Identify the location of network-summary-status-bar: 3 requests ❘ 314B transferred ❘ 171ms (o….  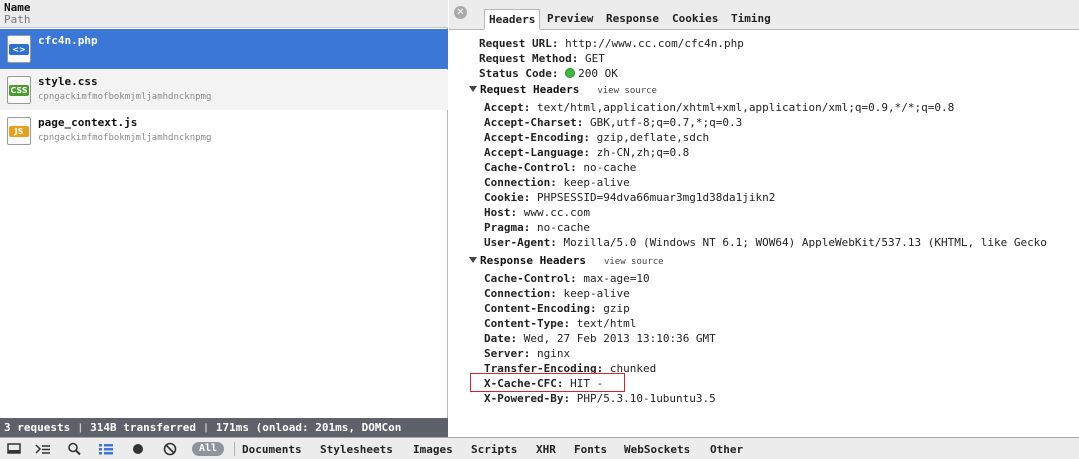
(224, 427).